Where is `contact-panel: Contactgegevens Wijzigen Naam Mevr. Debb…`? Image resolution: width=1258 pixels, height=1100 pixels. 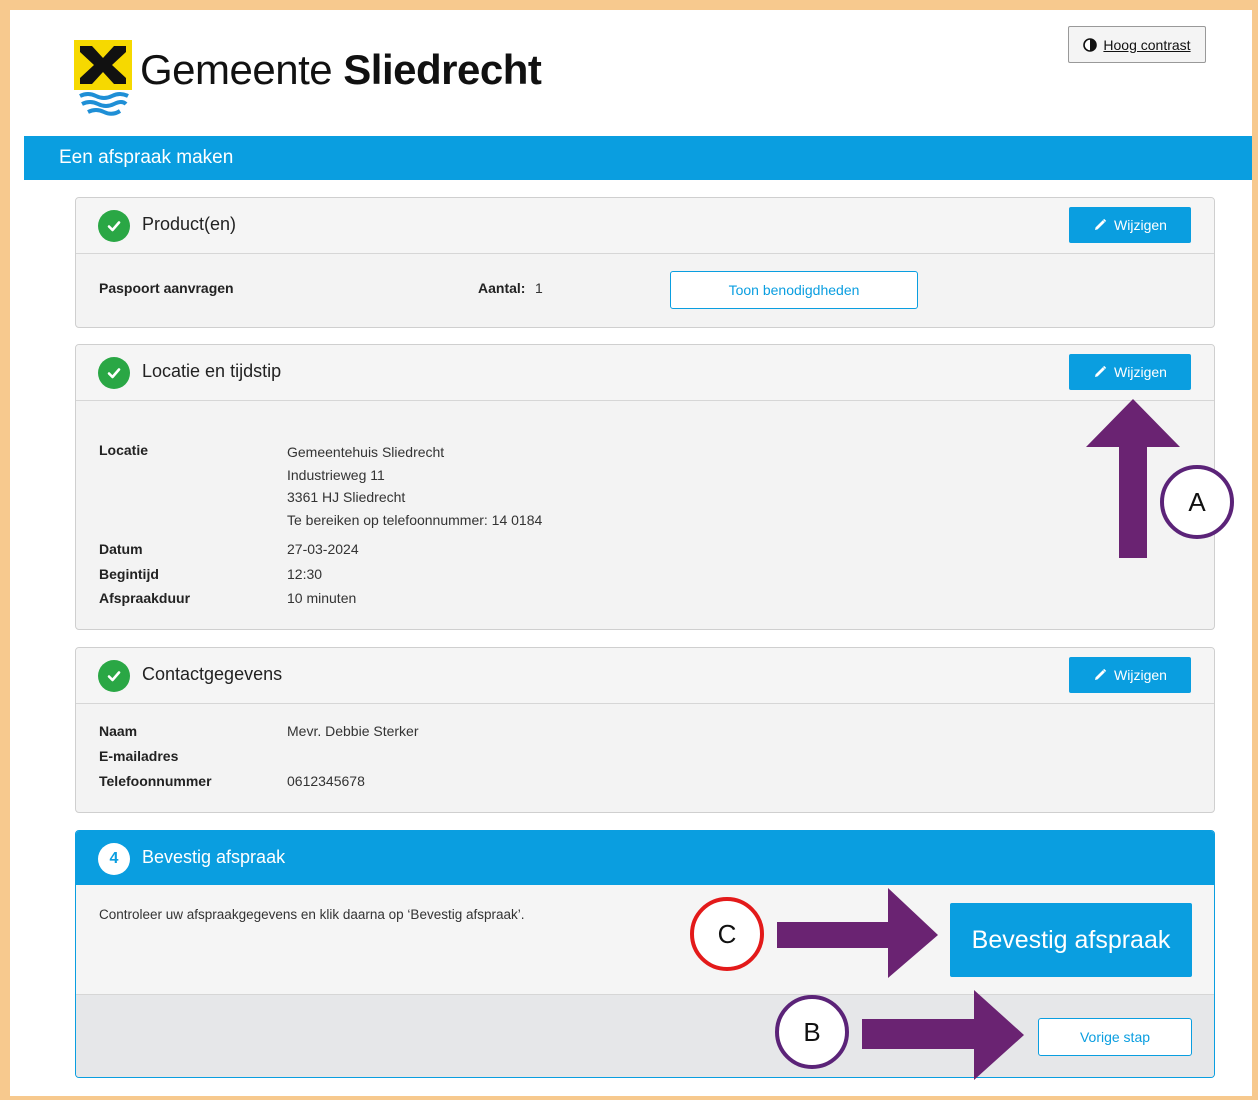
contact-panel: Contactgegevens Wijzigen Naam Mevr. Debb… is located at coordinates (645, 730).